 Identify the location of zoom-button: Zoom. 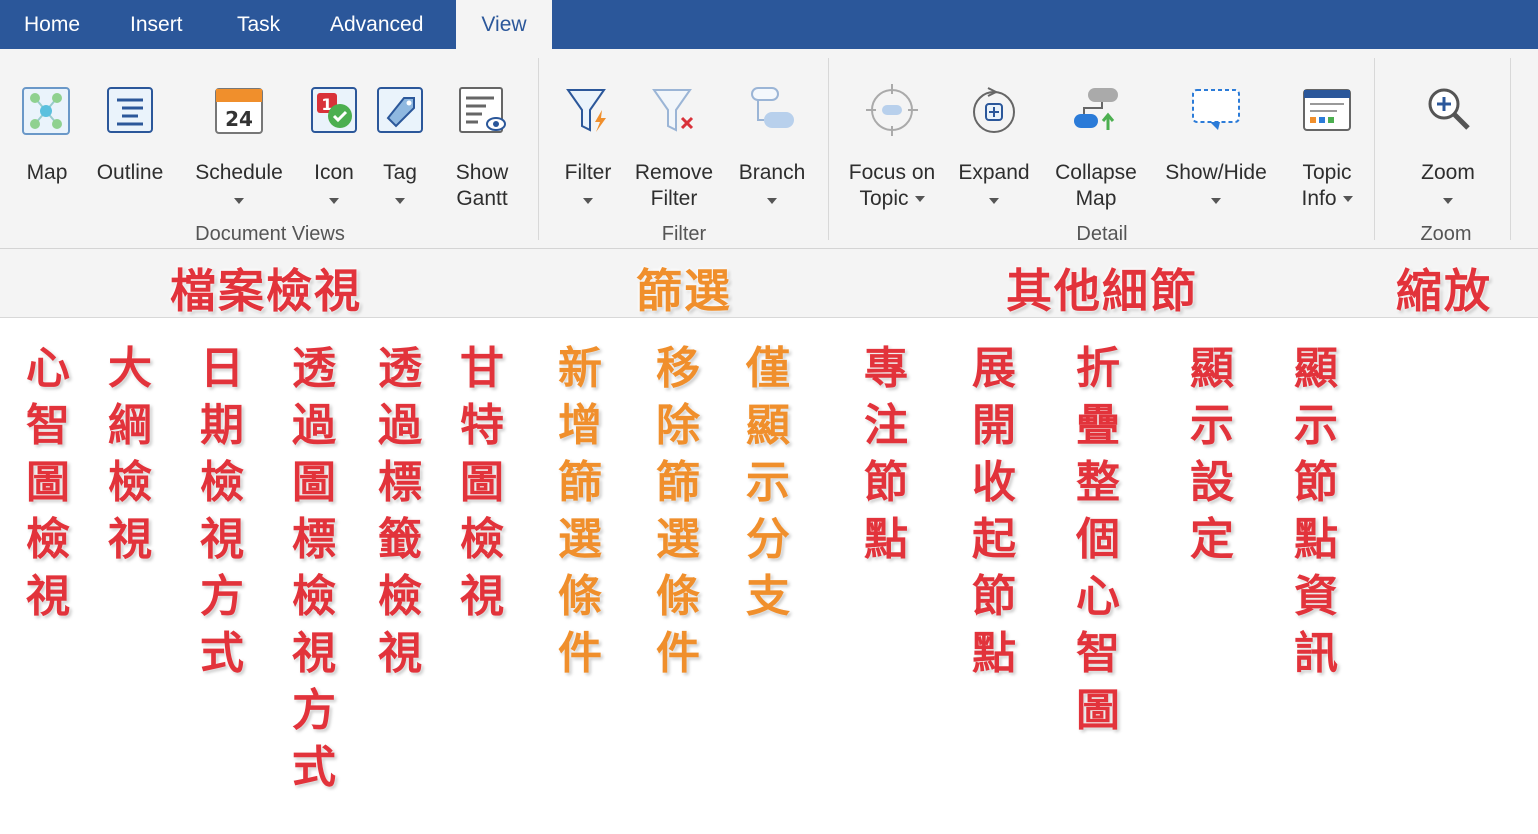
(1448, 136).